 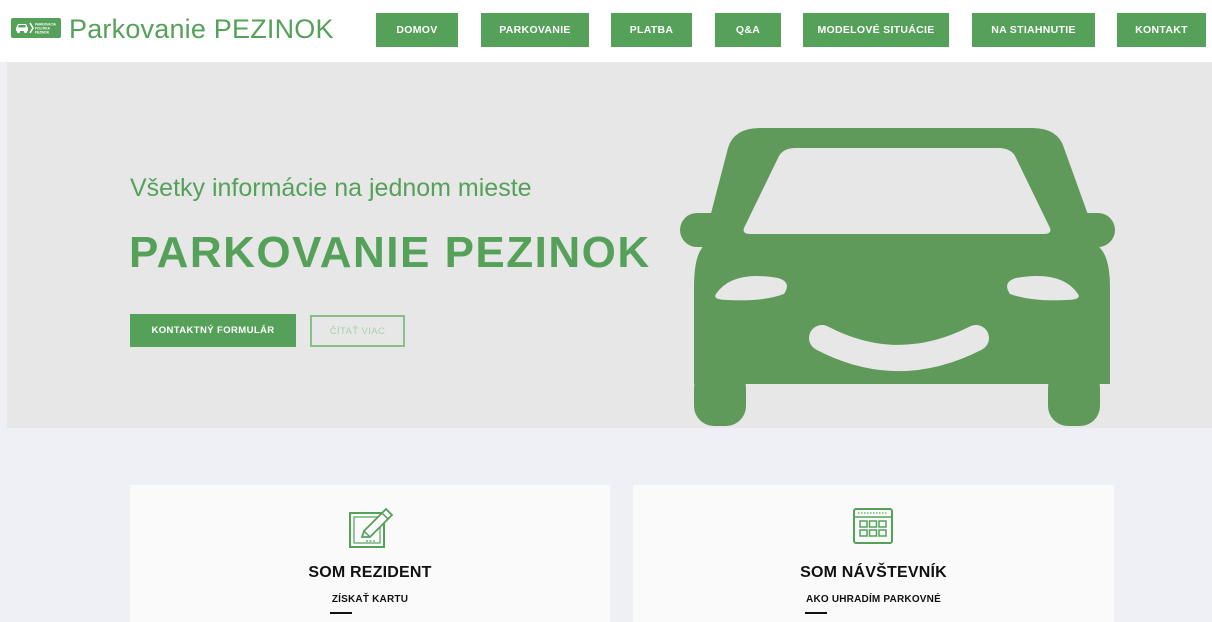 I want to click on nav-platba: PLATBA, so click(x=651, y=30).